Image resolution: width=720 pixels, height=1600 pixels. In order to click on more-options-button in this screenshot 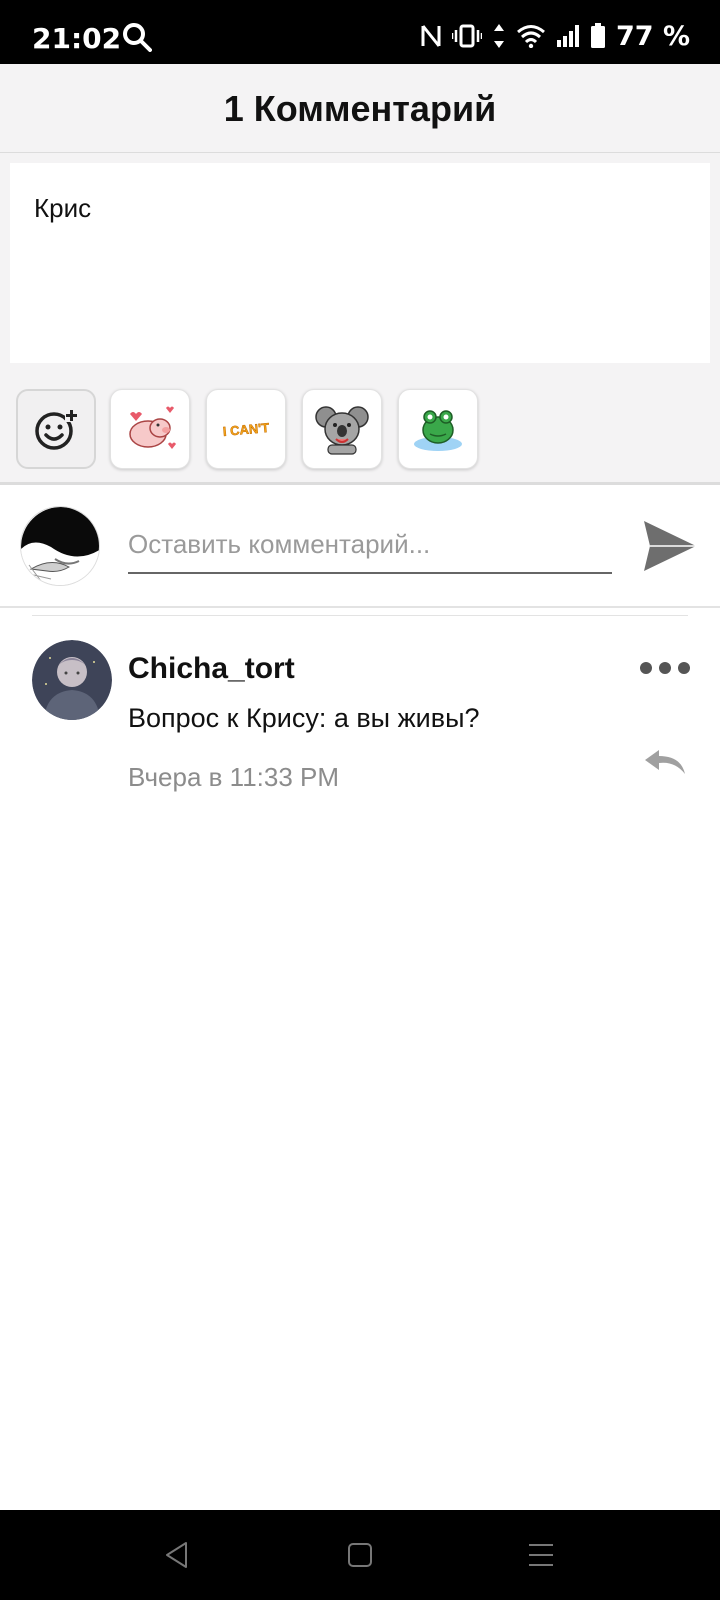, I will do `click(665, 668)`.